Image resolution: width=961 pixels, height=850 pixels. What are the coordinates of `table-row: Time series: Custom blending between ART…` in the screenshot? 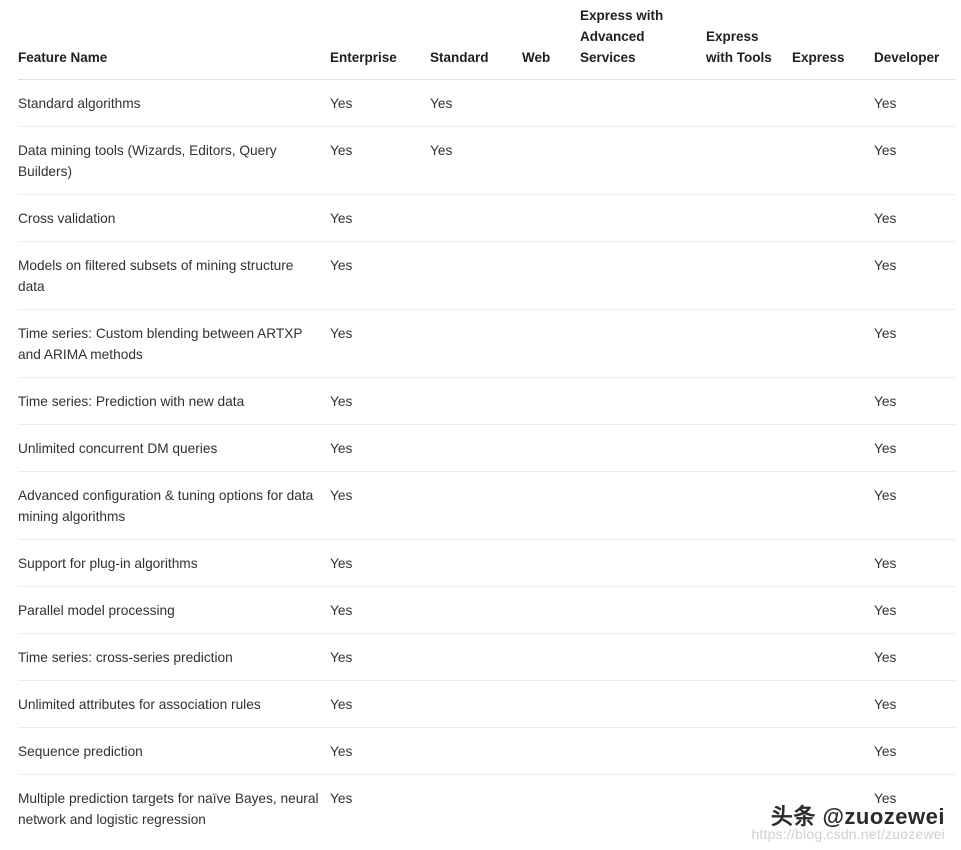 It's located at (486, 343).